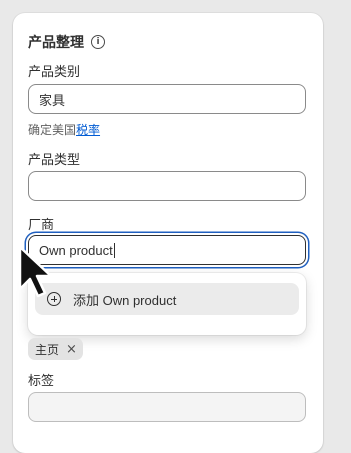 This screenshot has width=351, height=453. I want to click on tax-helper-text: 确定美国税率, so click(64, 129).